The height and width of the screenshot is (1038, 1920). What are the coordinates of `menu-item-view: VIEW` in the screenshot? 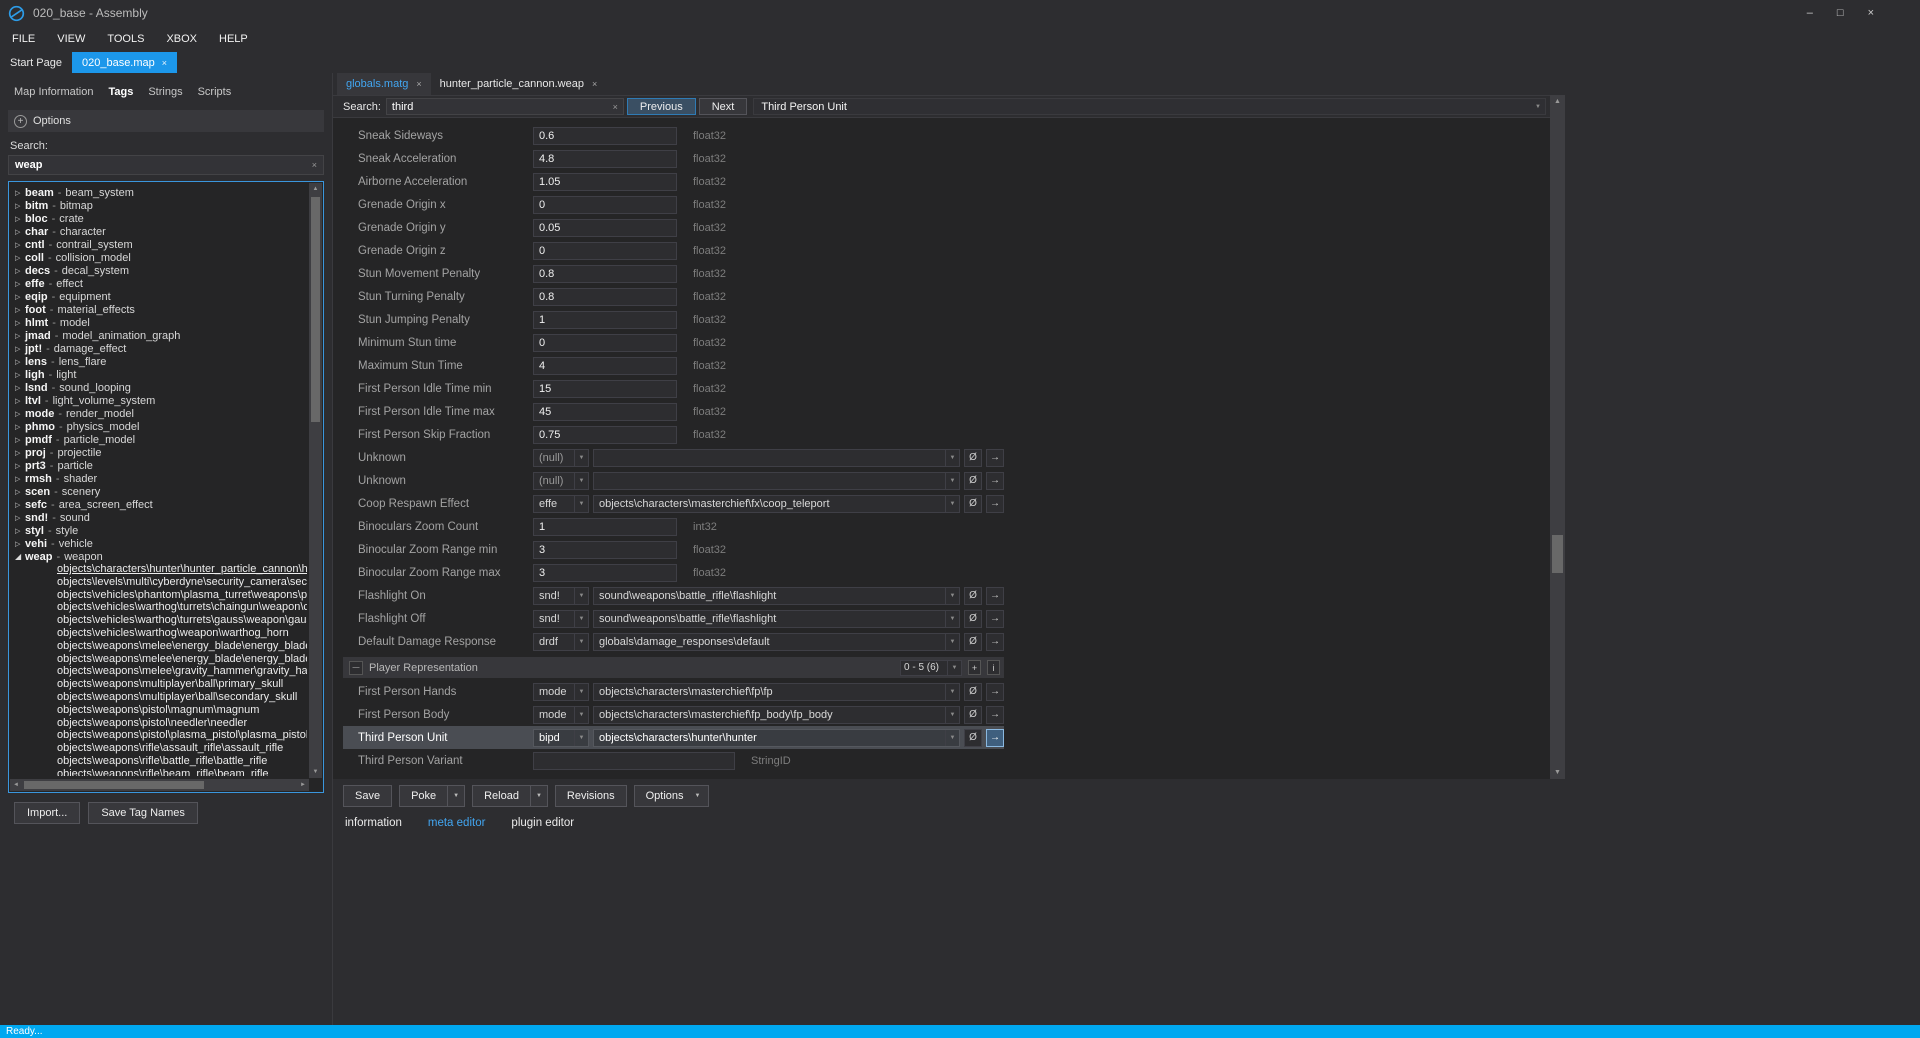 It's located at (71, 39).